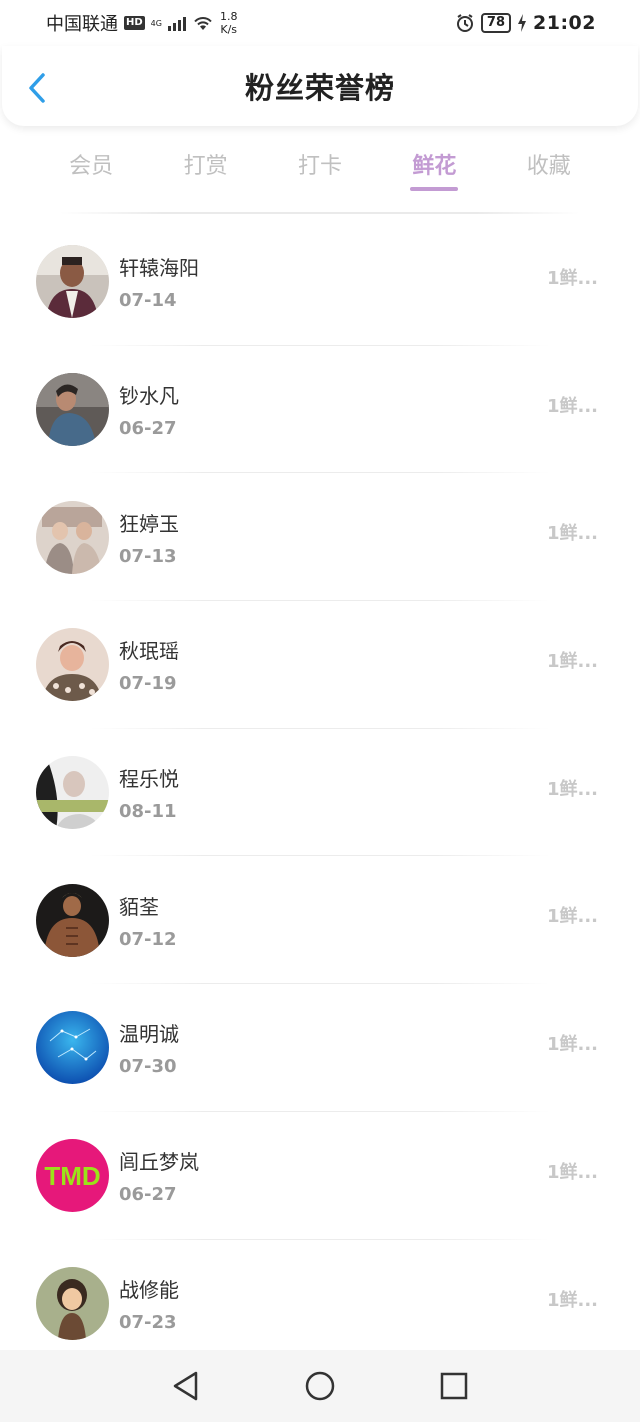  What do you see at coordinates (434, 168) in the screenshot?
I see `tab-flowers: 鲜花` at bounding box center [434, 168].